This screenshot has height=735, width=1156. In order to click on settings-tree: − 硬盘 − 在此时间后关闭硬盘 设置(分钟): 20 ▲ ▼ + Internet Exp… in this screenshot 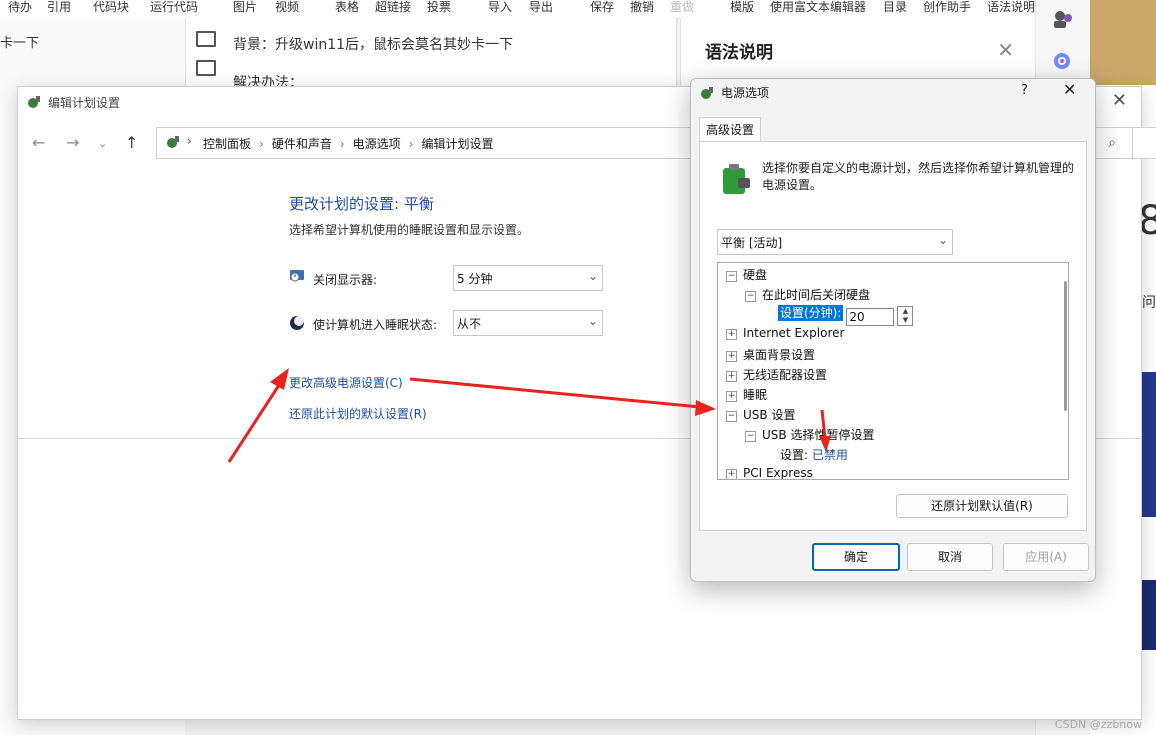, I will do `click(893, 371)`.